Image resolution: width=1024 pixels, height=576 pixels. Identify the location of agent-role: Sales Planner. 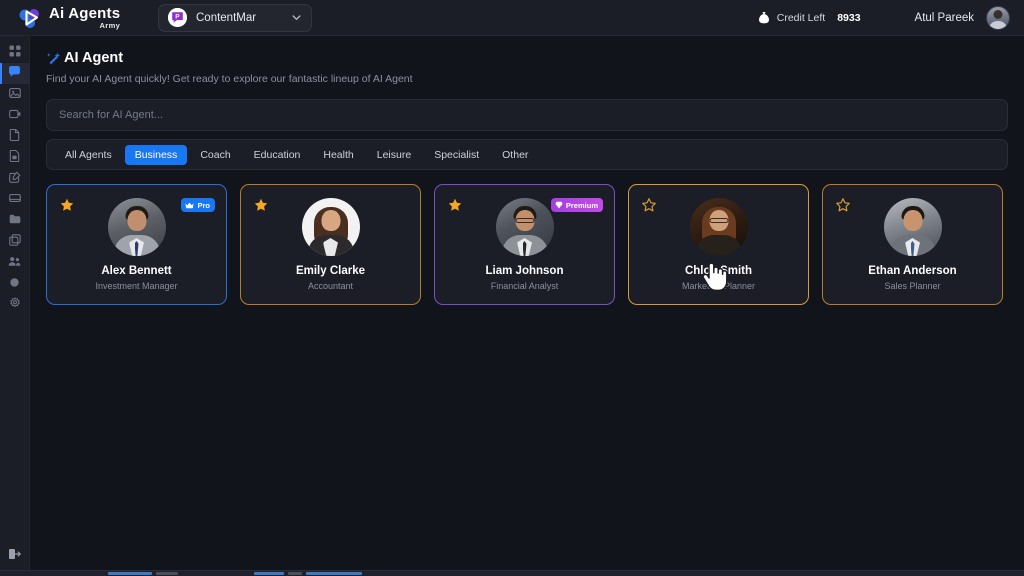
(912, 286).